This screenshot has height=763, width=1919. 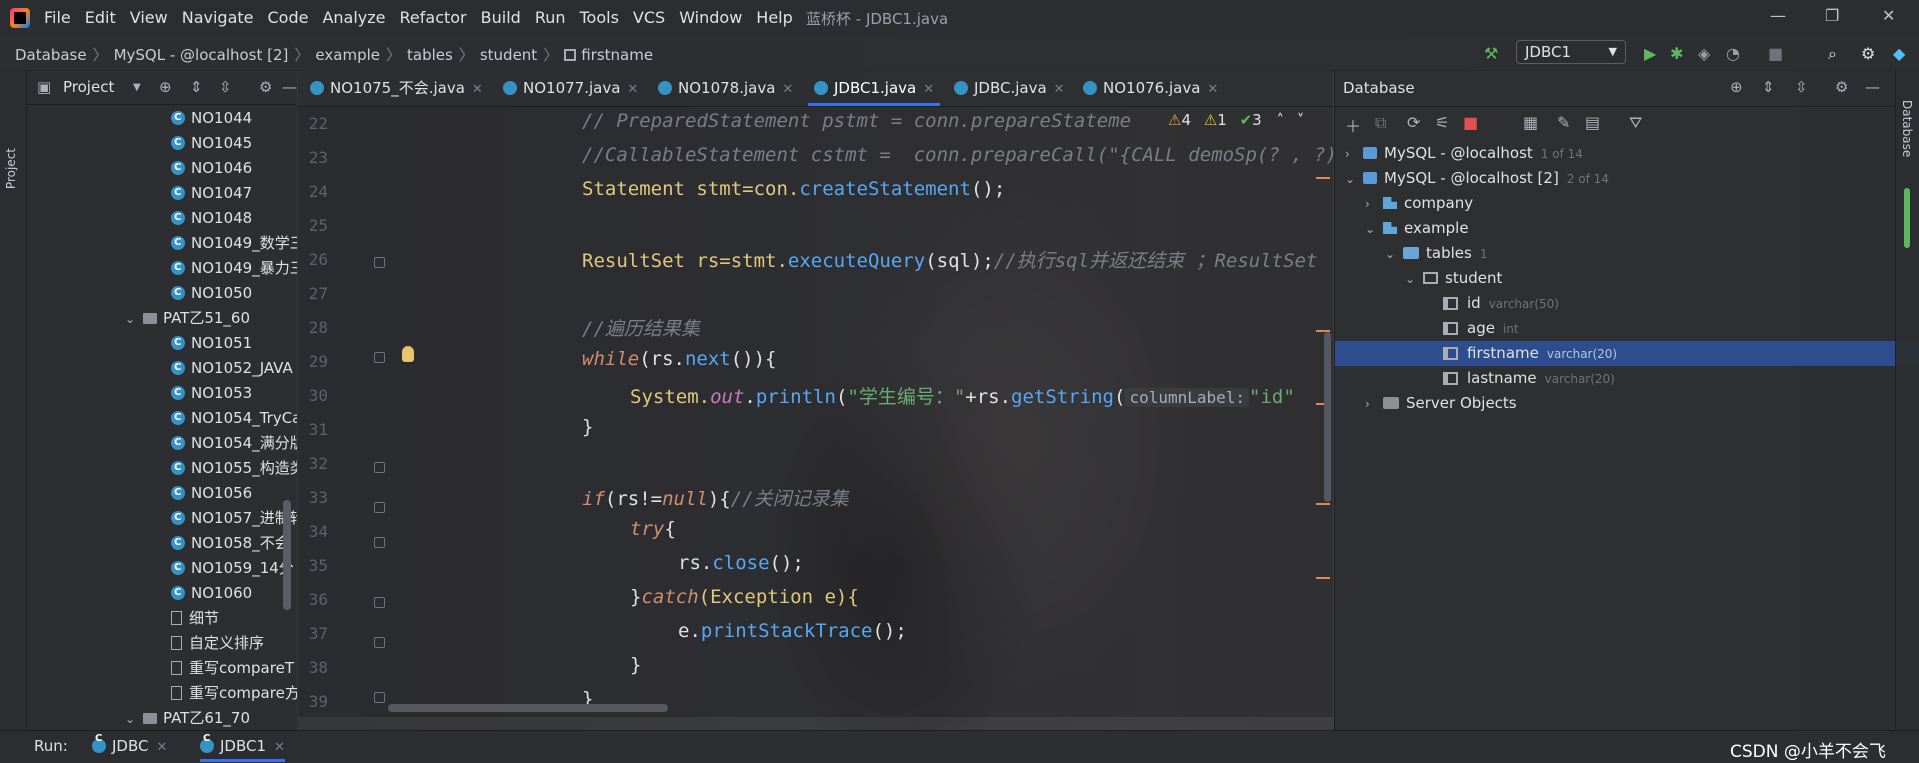 I want to click on tree-item: NO1049_数学三, so click(x=162, y=243).